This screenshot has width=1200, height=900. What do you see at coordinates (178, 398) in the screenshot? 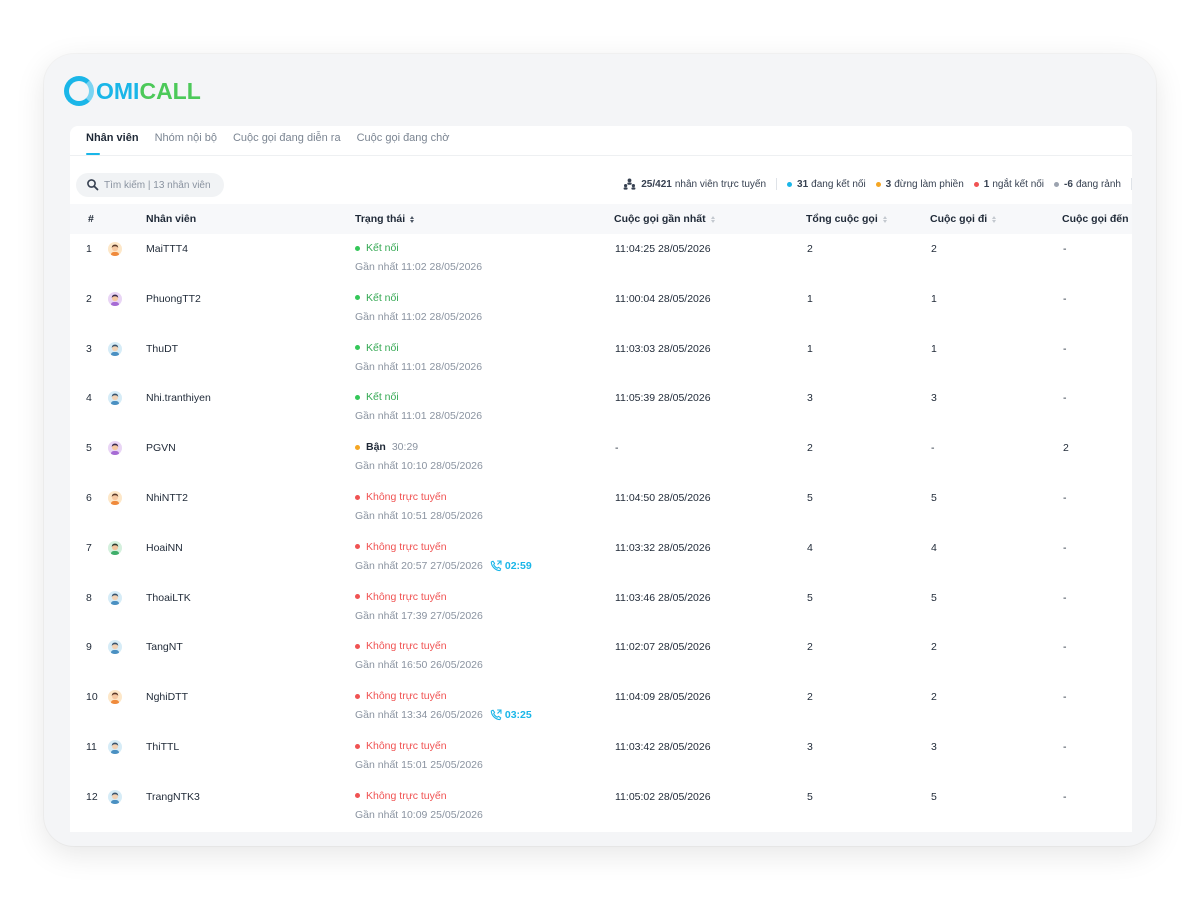
I see `employee-name: Nhi.tranthiyen` at bounding box center [178, 398].